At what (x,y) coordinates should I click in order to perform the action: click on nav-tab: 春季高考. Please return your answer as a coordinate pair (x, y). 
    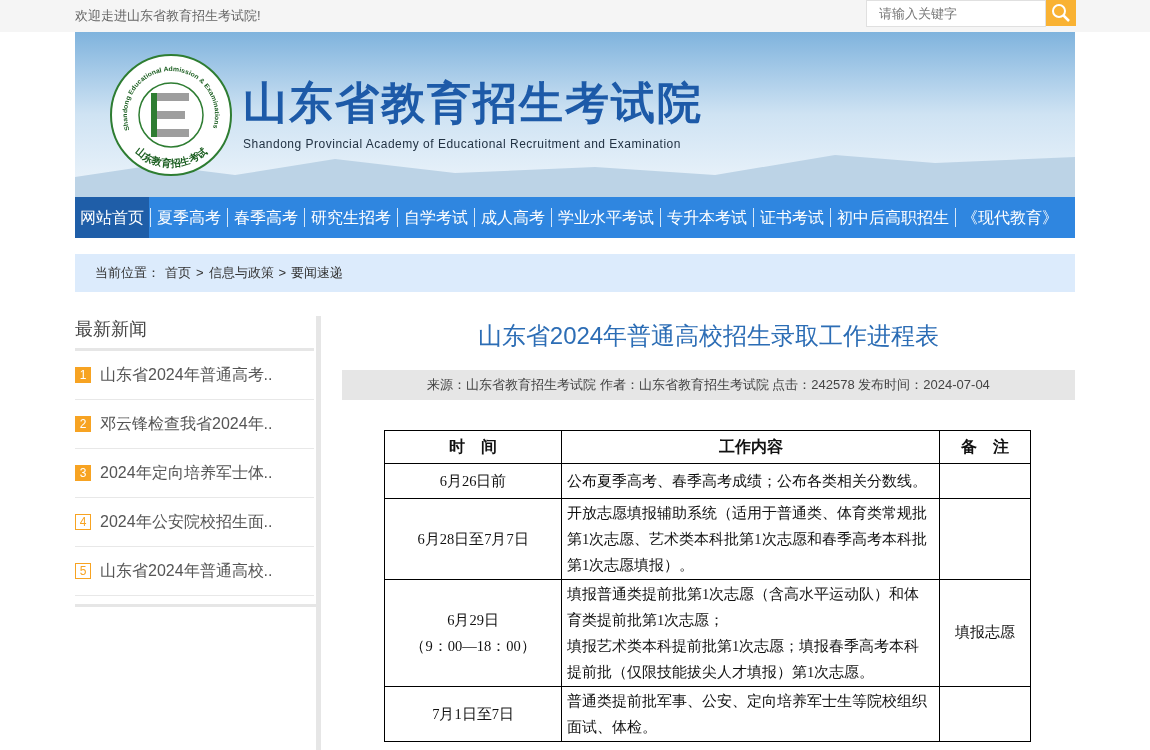
    Looking at the image, I should click on (266, 217).